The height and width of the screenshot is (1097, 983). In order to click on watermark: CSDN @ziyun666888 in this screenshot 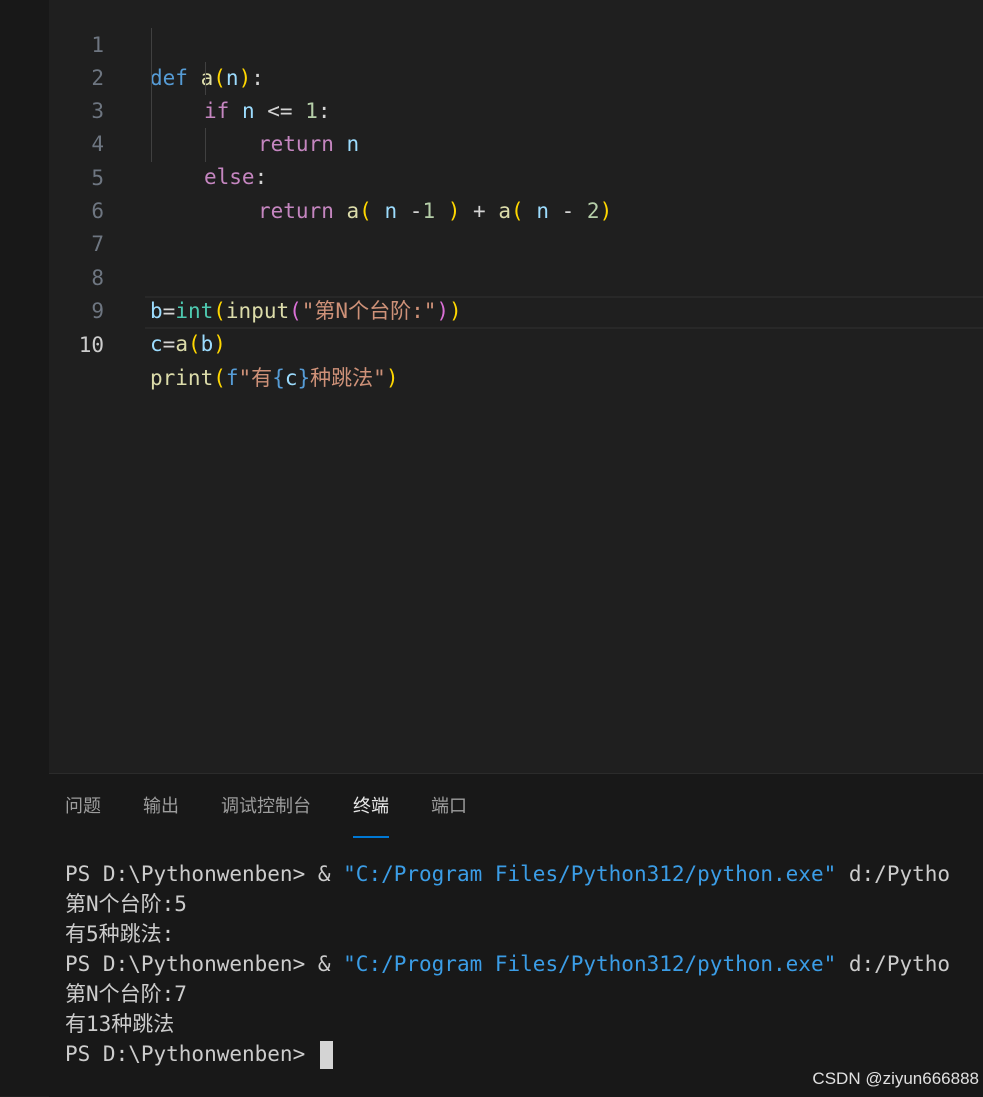, I will do `click(895, 1078)`.